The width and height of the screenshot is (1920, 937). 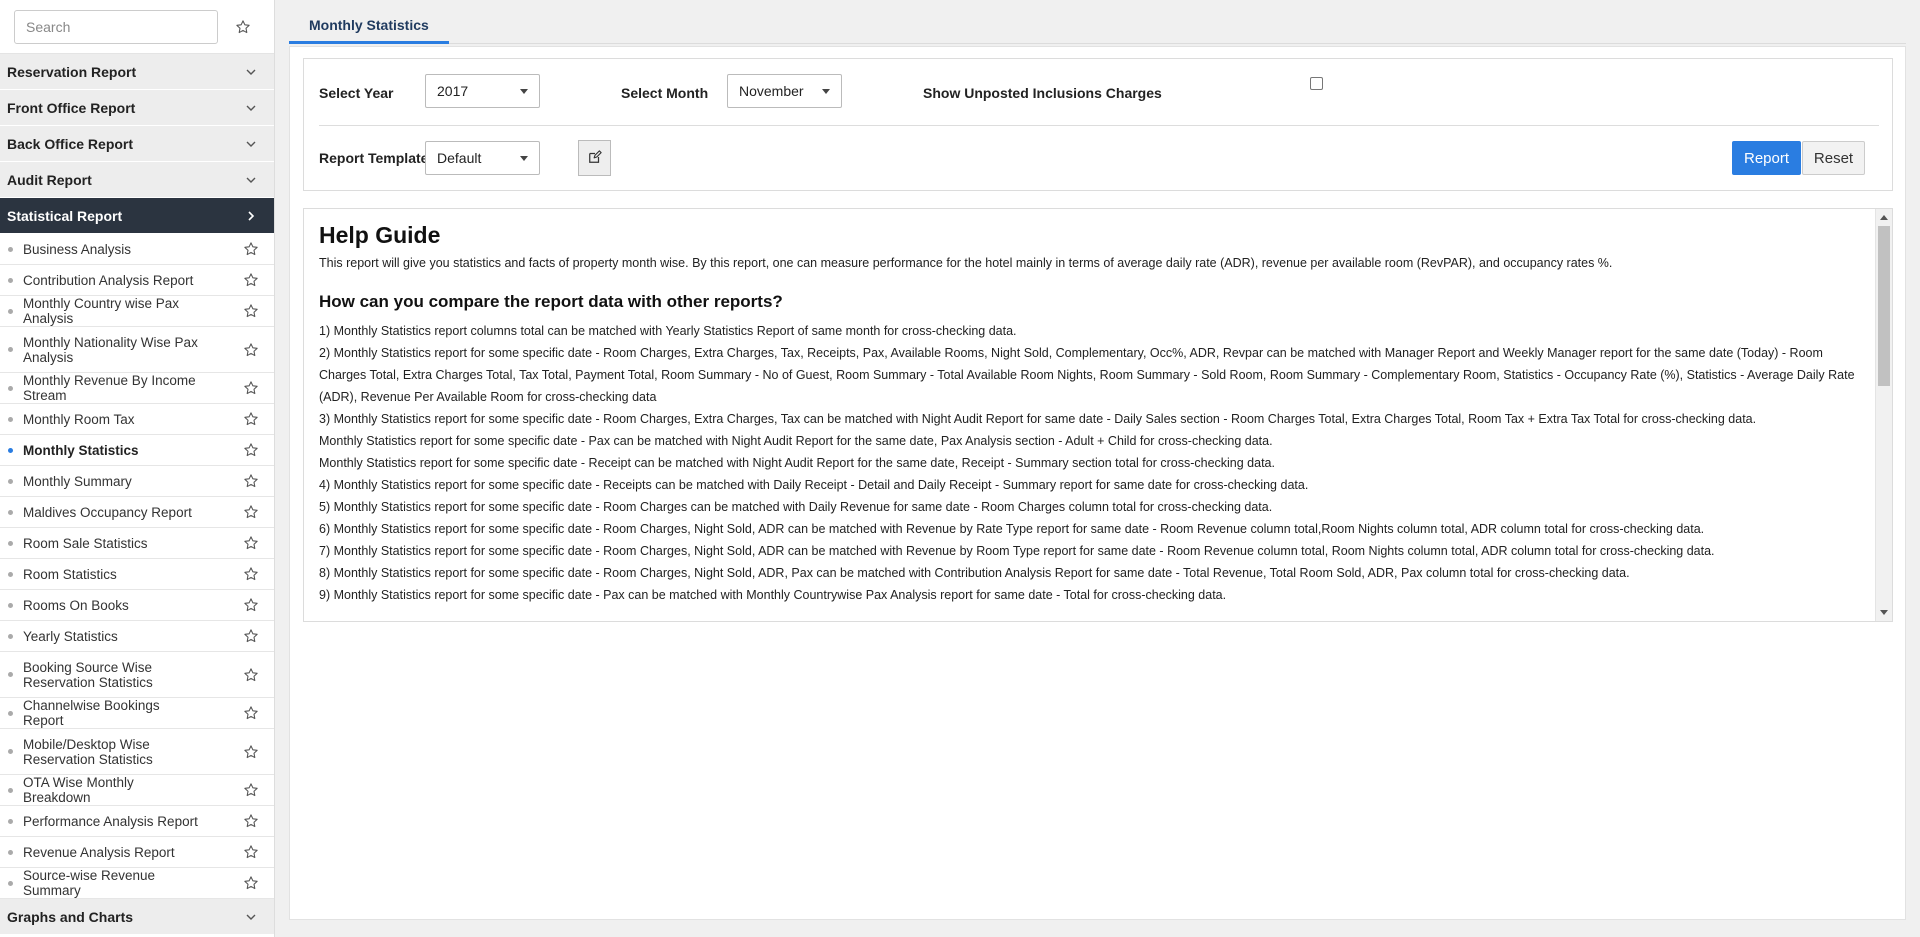 I want to click on category-label: Reservation Report, so click(x=72, y=71).